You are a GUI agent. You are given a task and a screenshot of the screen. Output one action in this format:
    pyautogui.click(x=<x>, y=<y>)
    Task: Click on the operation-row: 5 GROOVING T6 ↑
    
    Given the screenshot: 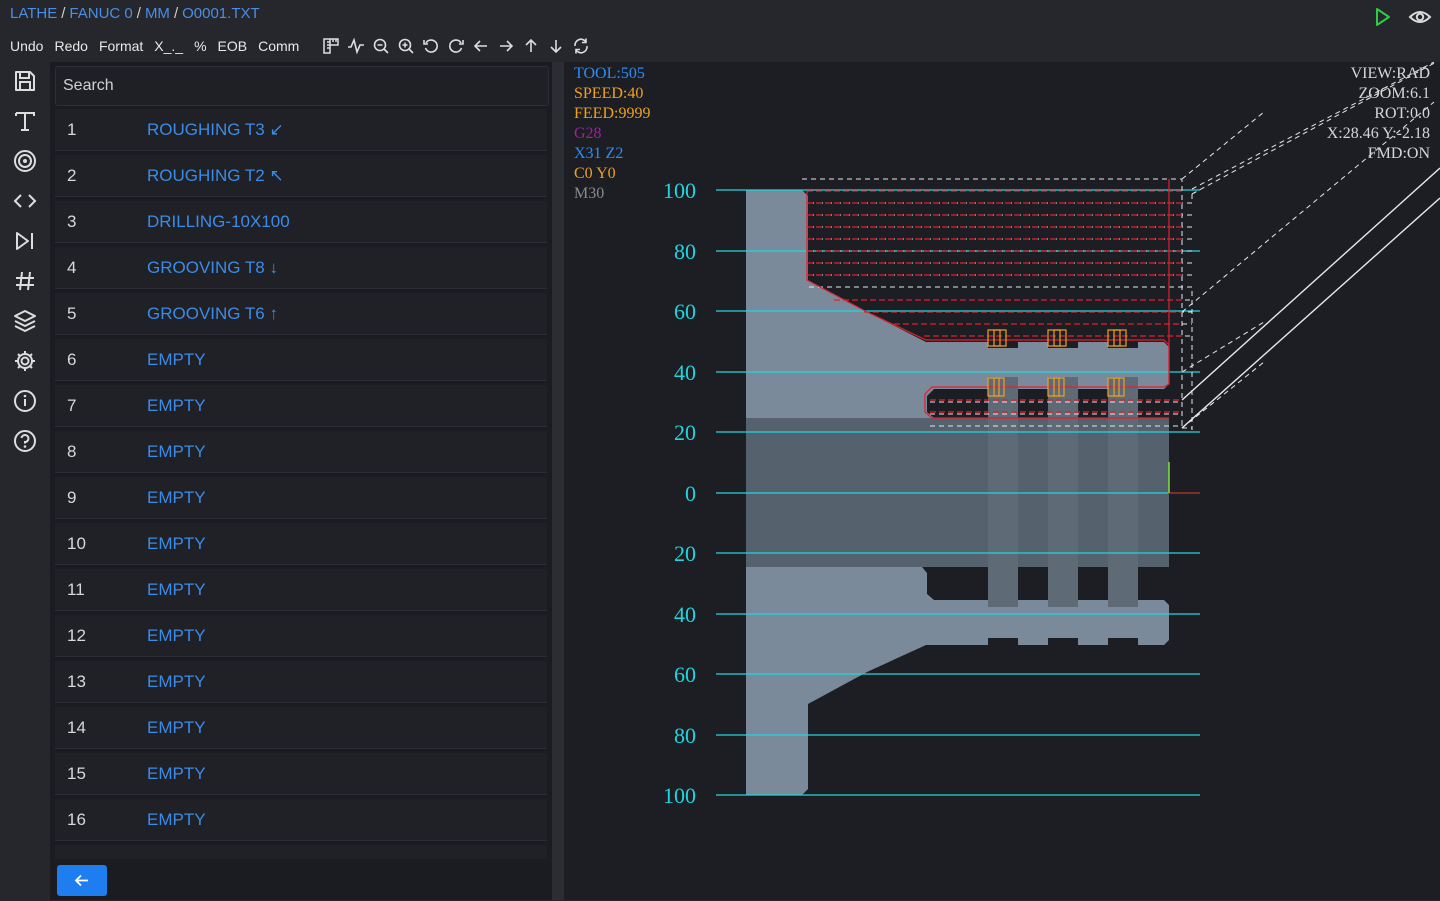 What is the action you would take?
    pyautogui.click(x=301, y=314)
    